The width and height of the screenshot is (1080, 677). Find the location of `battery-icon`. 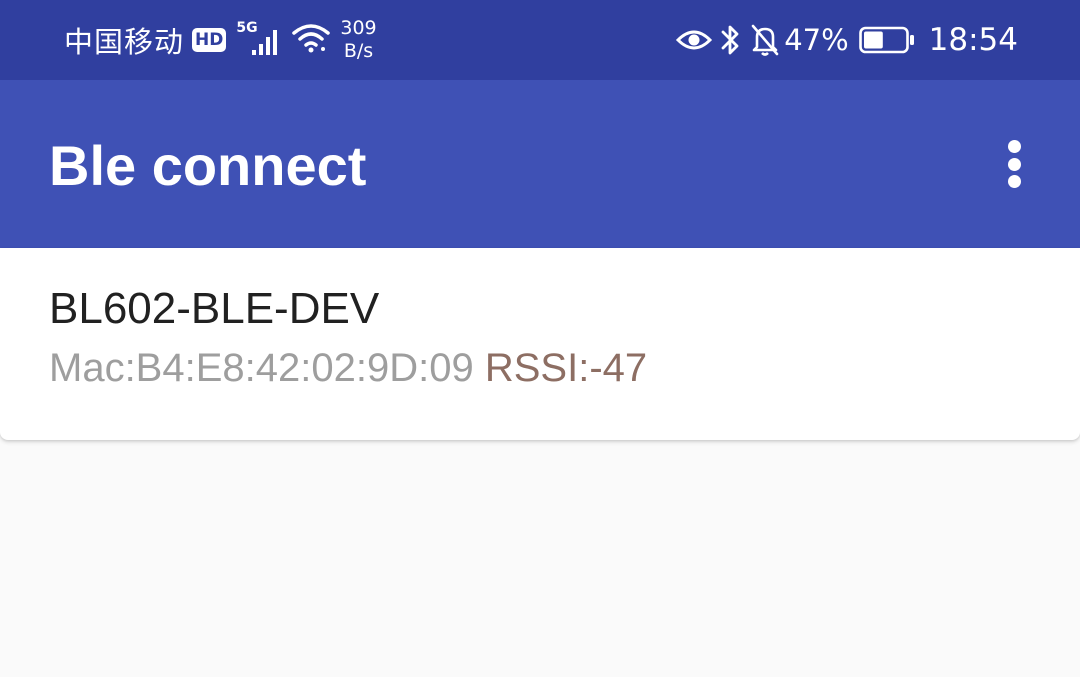

battery-icon is located at coordinates (886, 40).